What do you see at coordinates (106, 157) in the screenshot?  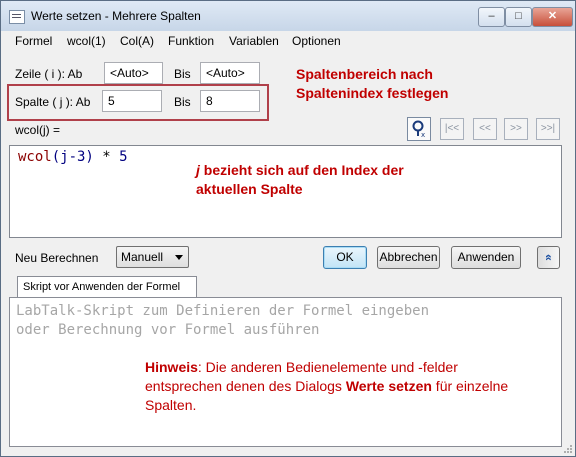 I see `formula-operator: *` at bounding box center [106, 157].